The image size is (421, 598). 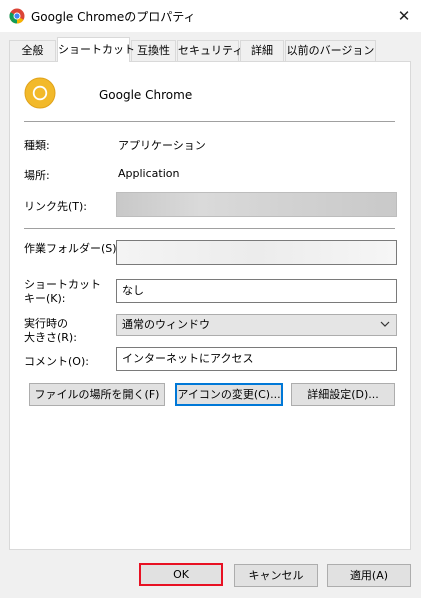 What do you see at coordinates (181, 574) in the screenshot?
I see `ok-button: OK` at bounding box center [181, 574].